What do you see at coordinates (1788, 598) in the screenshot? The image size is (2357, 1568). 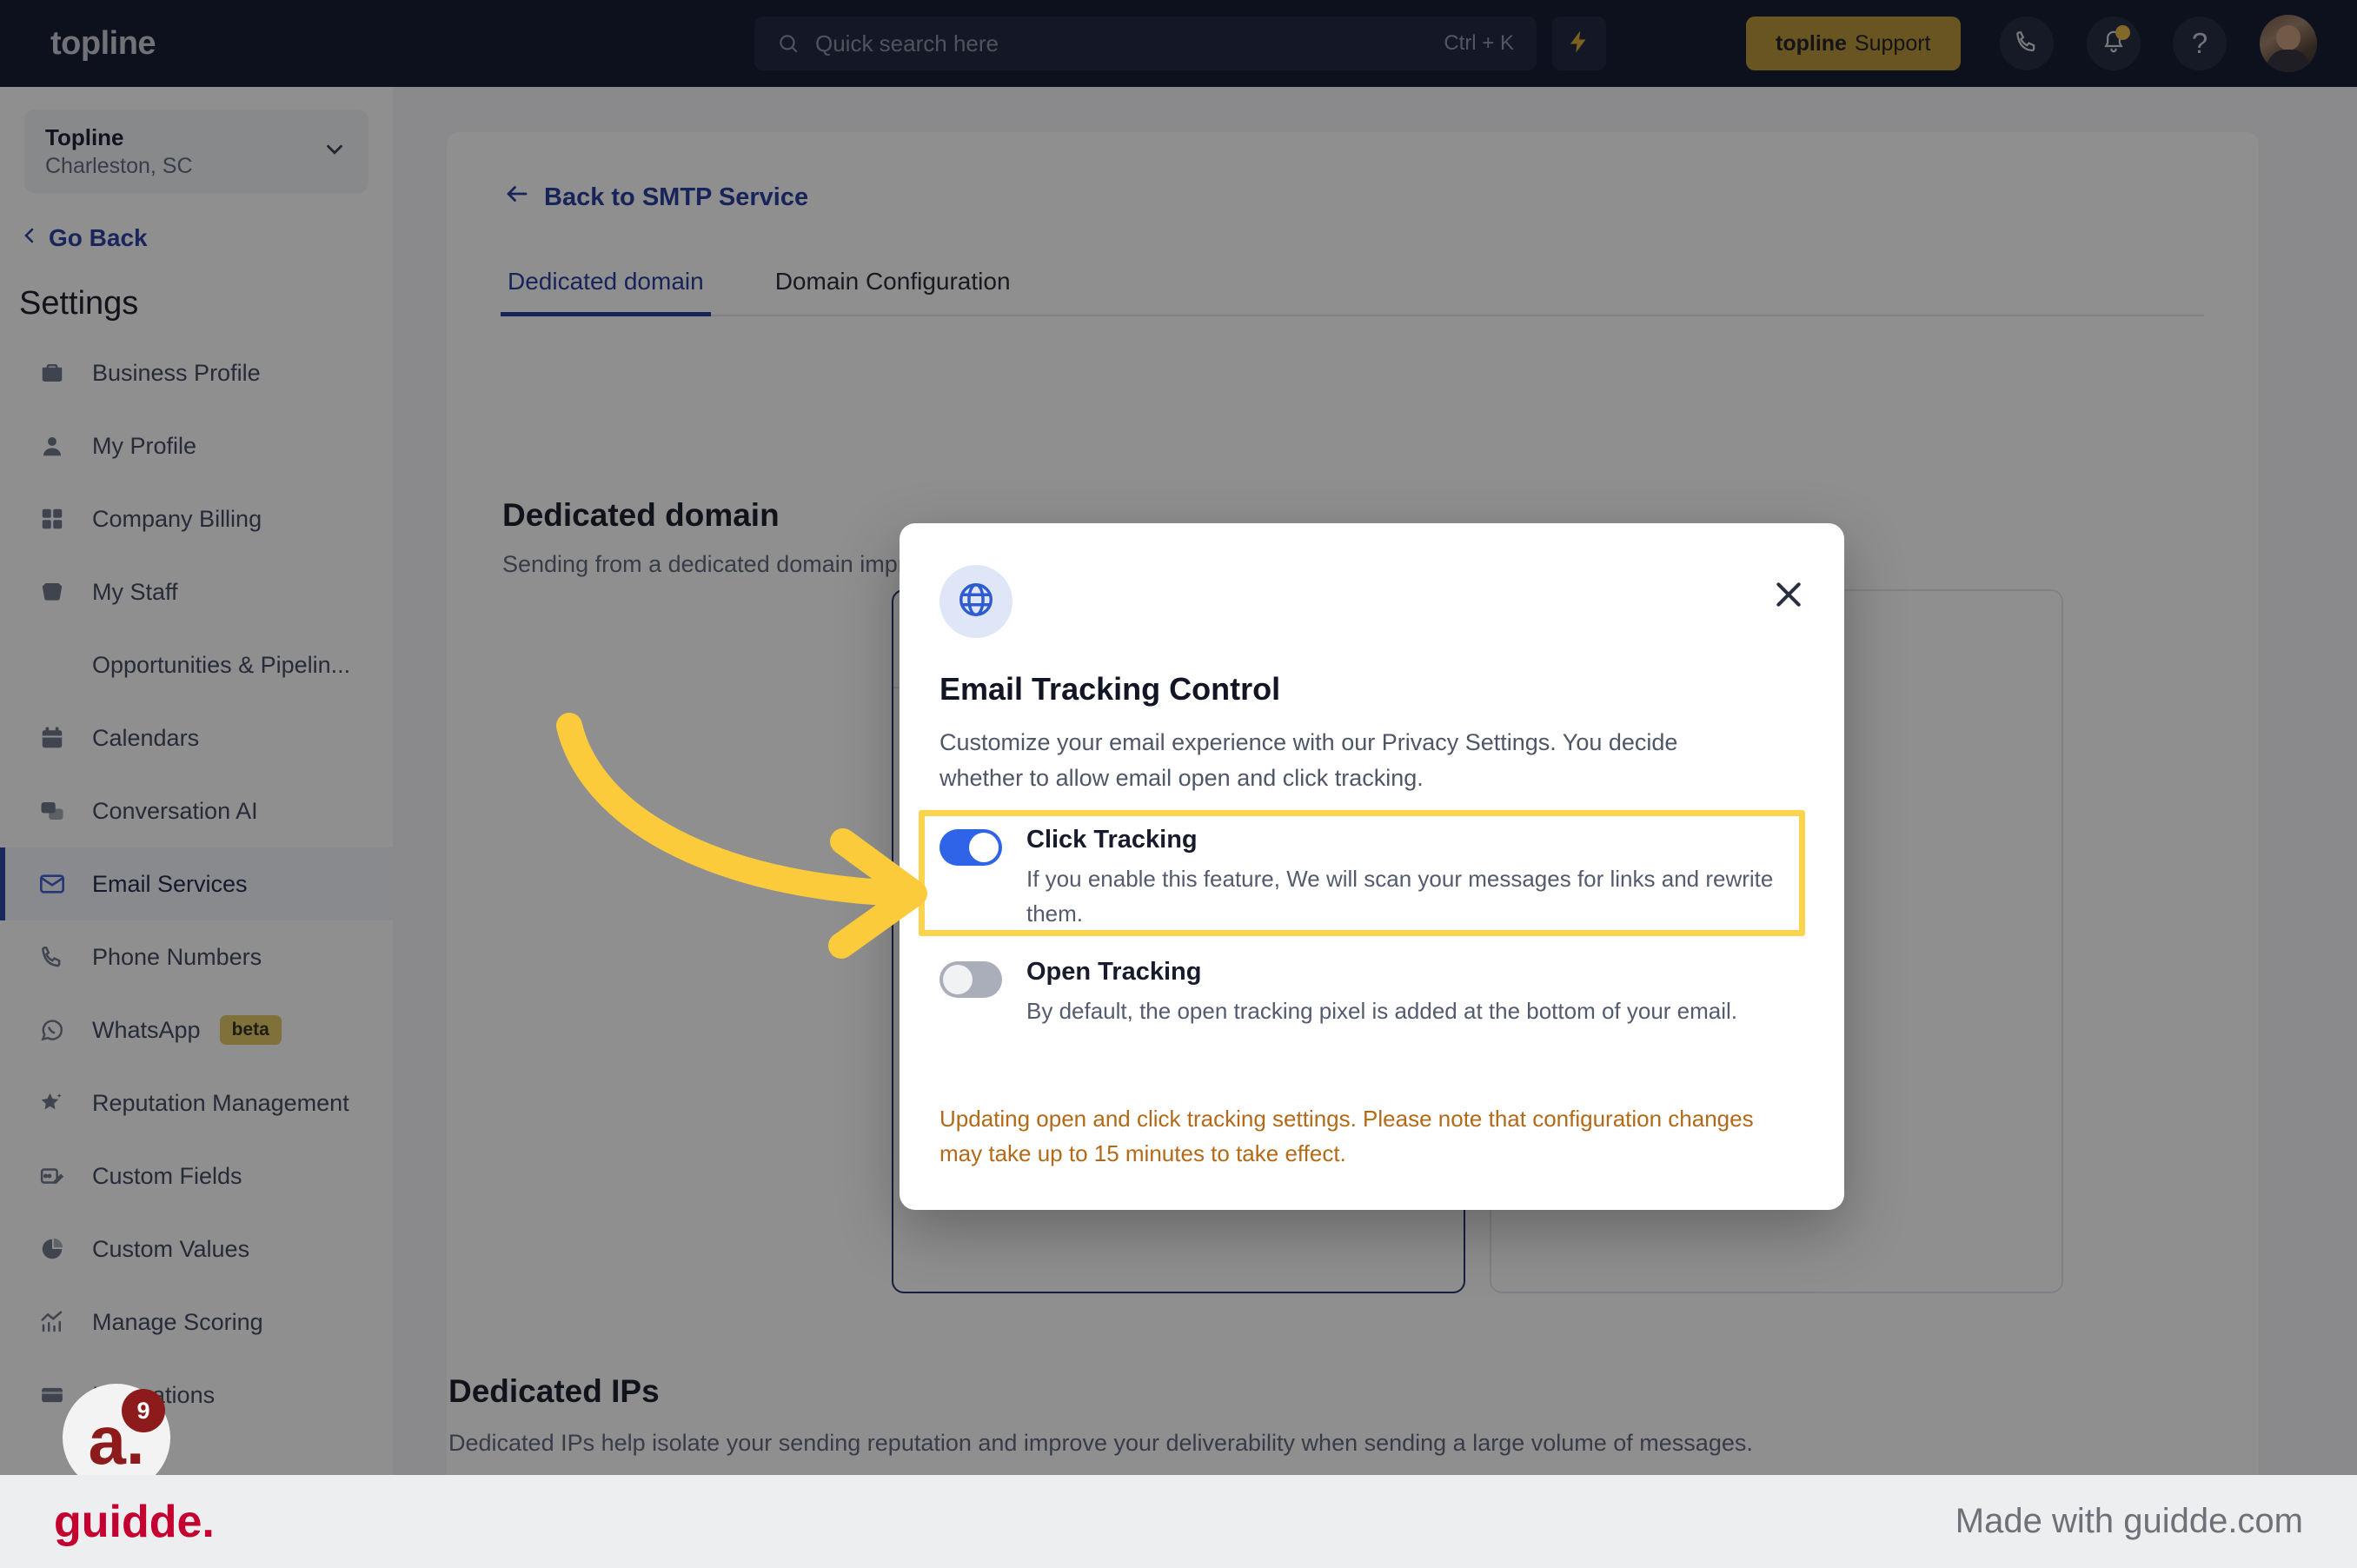 I see `close-icon` at bounding box center [1788, 598].